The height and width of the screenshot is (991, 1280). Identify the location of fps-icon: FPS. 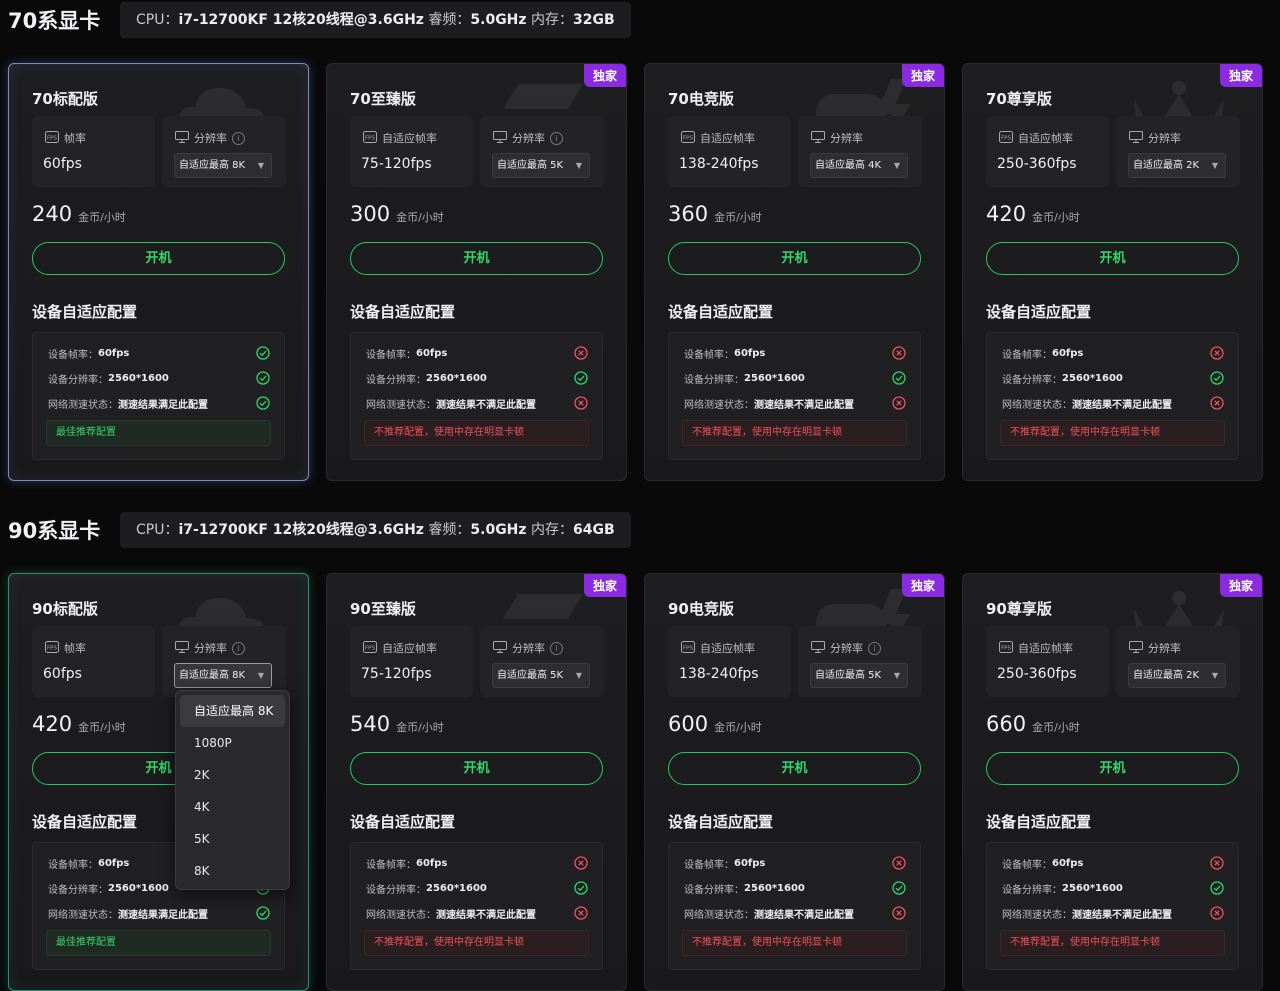
(52, 138).